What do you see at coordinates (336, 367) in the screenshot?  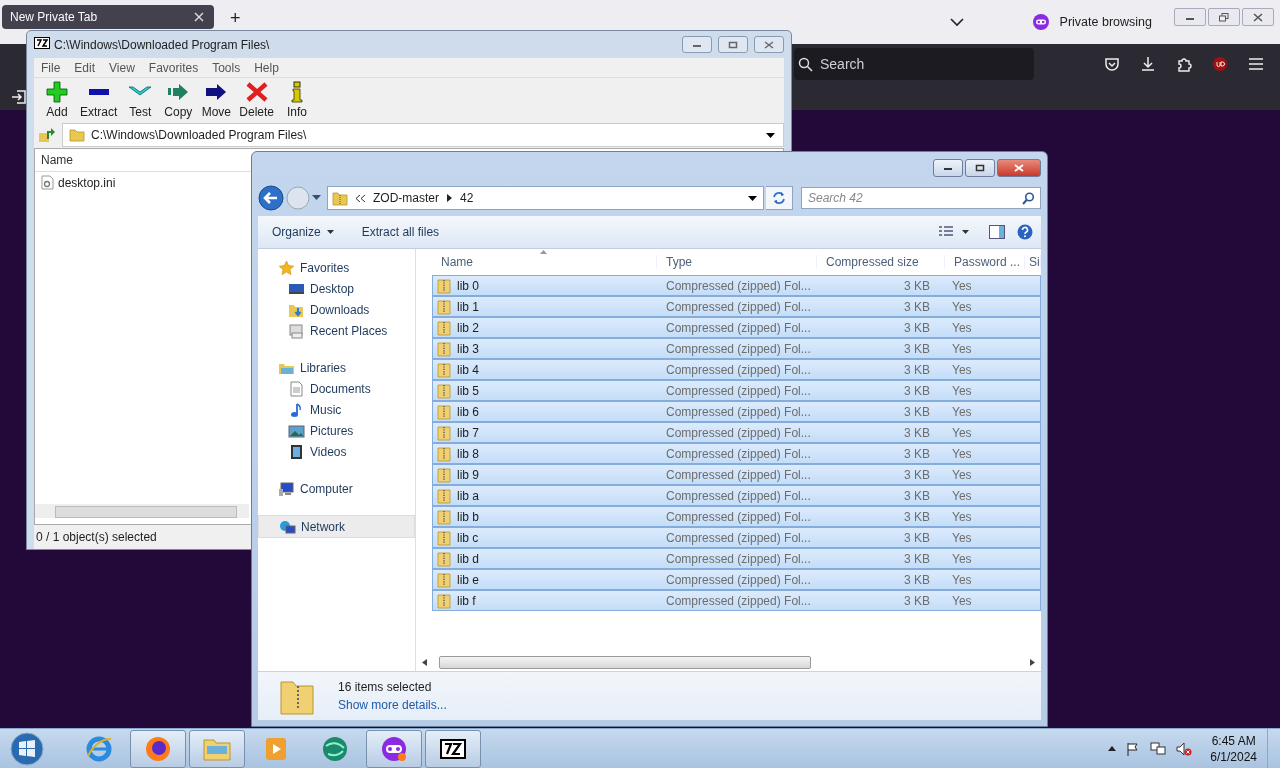 I see `nav-item: Libraries` at bounding box center [336, 367].